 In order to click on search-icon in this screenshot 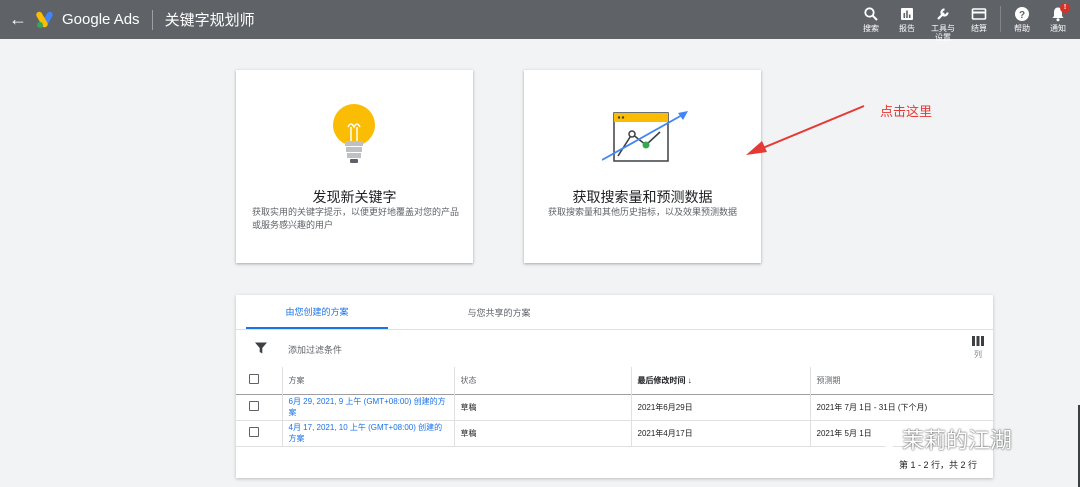, I will do `click(871, 14)`.